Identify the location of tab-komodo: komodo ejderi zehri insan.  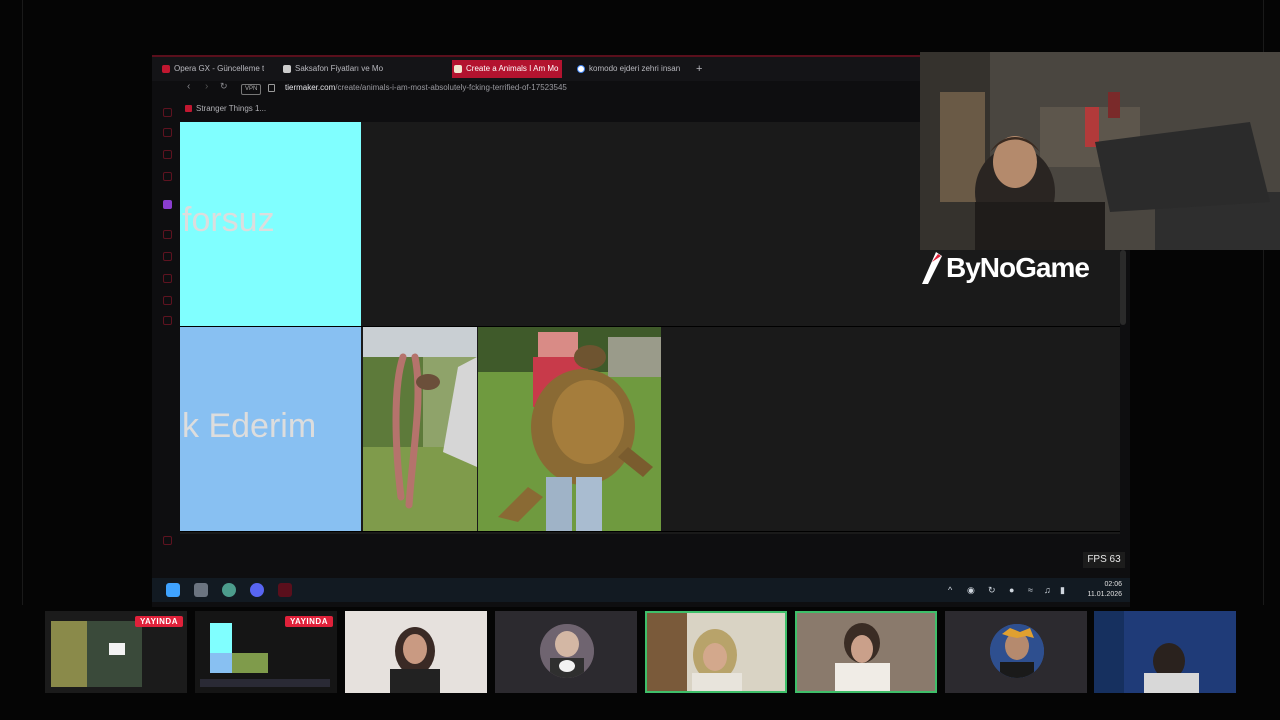
(632, 69).